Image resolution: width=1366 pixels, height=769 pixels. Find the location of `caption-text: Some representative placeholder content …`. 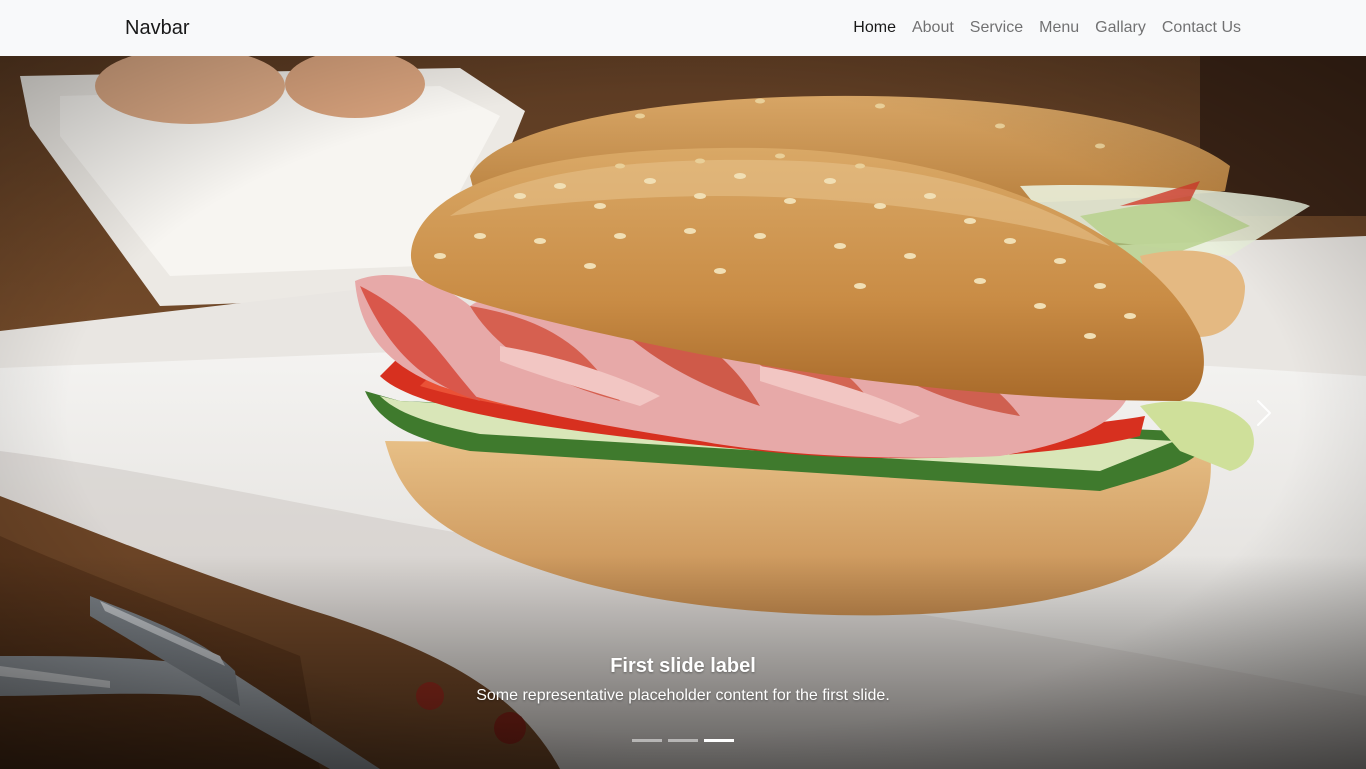

caption-text: Some representative placeholder content … is located at coordinates (683, 695).